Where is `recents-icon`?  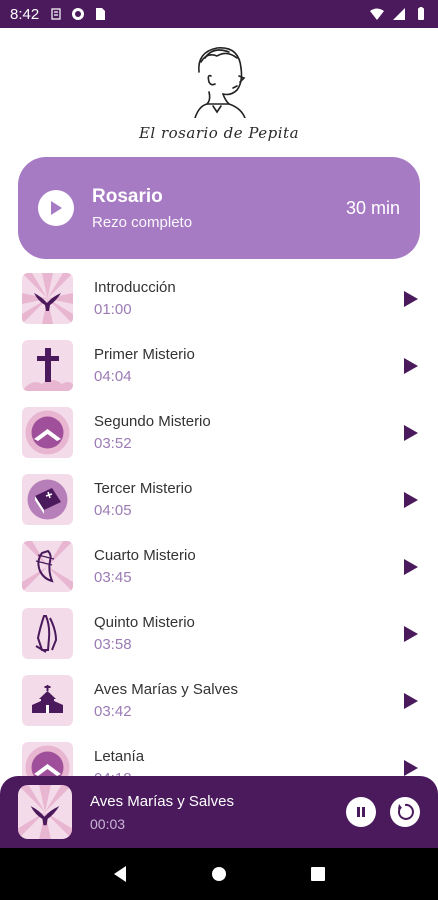 recents-icon is located at coordinates (318, 874).